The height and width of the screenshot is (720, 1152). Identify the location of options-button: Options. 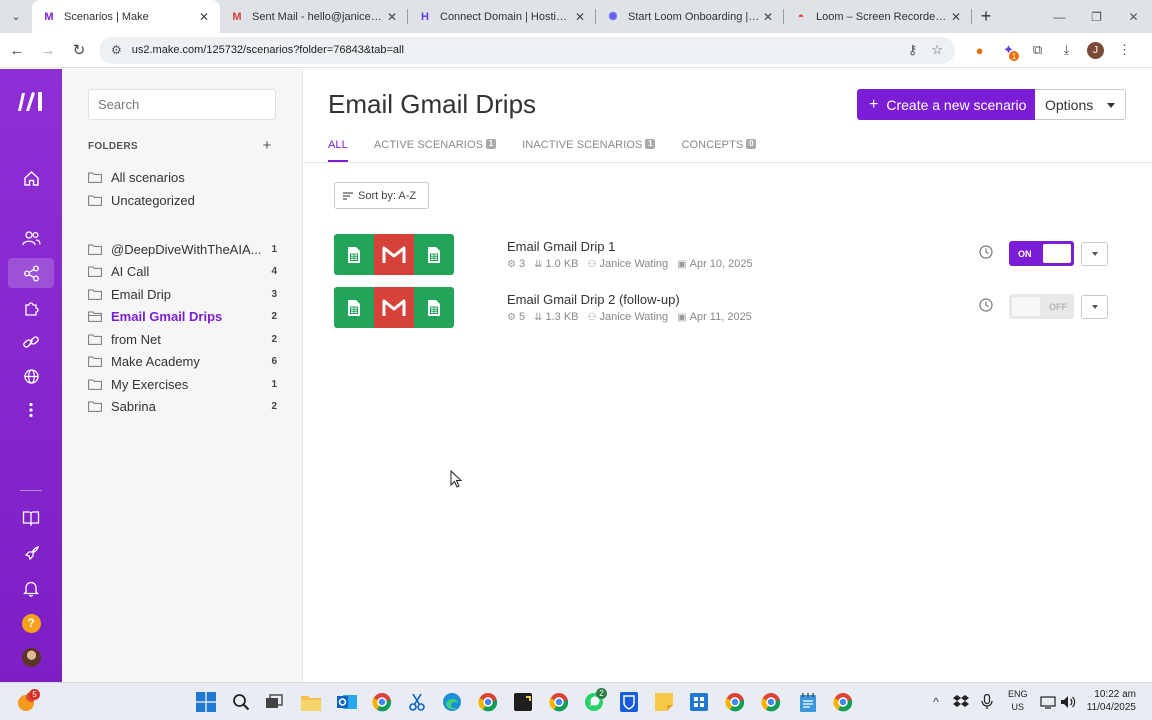
(1080, 104).